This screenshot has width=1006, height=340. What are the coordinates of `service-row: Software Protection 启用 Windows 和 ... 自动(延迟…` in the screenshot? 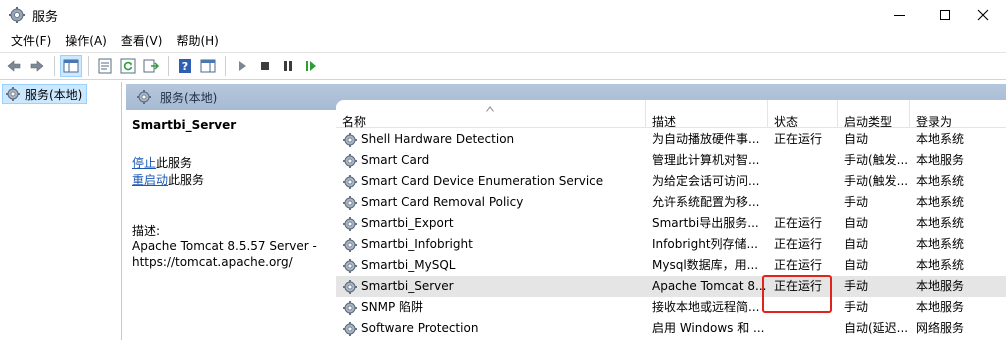 It's located at (671, 328).